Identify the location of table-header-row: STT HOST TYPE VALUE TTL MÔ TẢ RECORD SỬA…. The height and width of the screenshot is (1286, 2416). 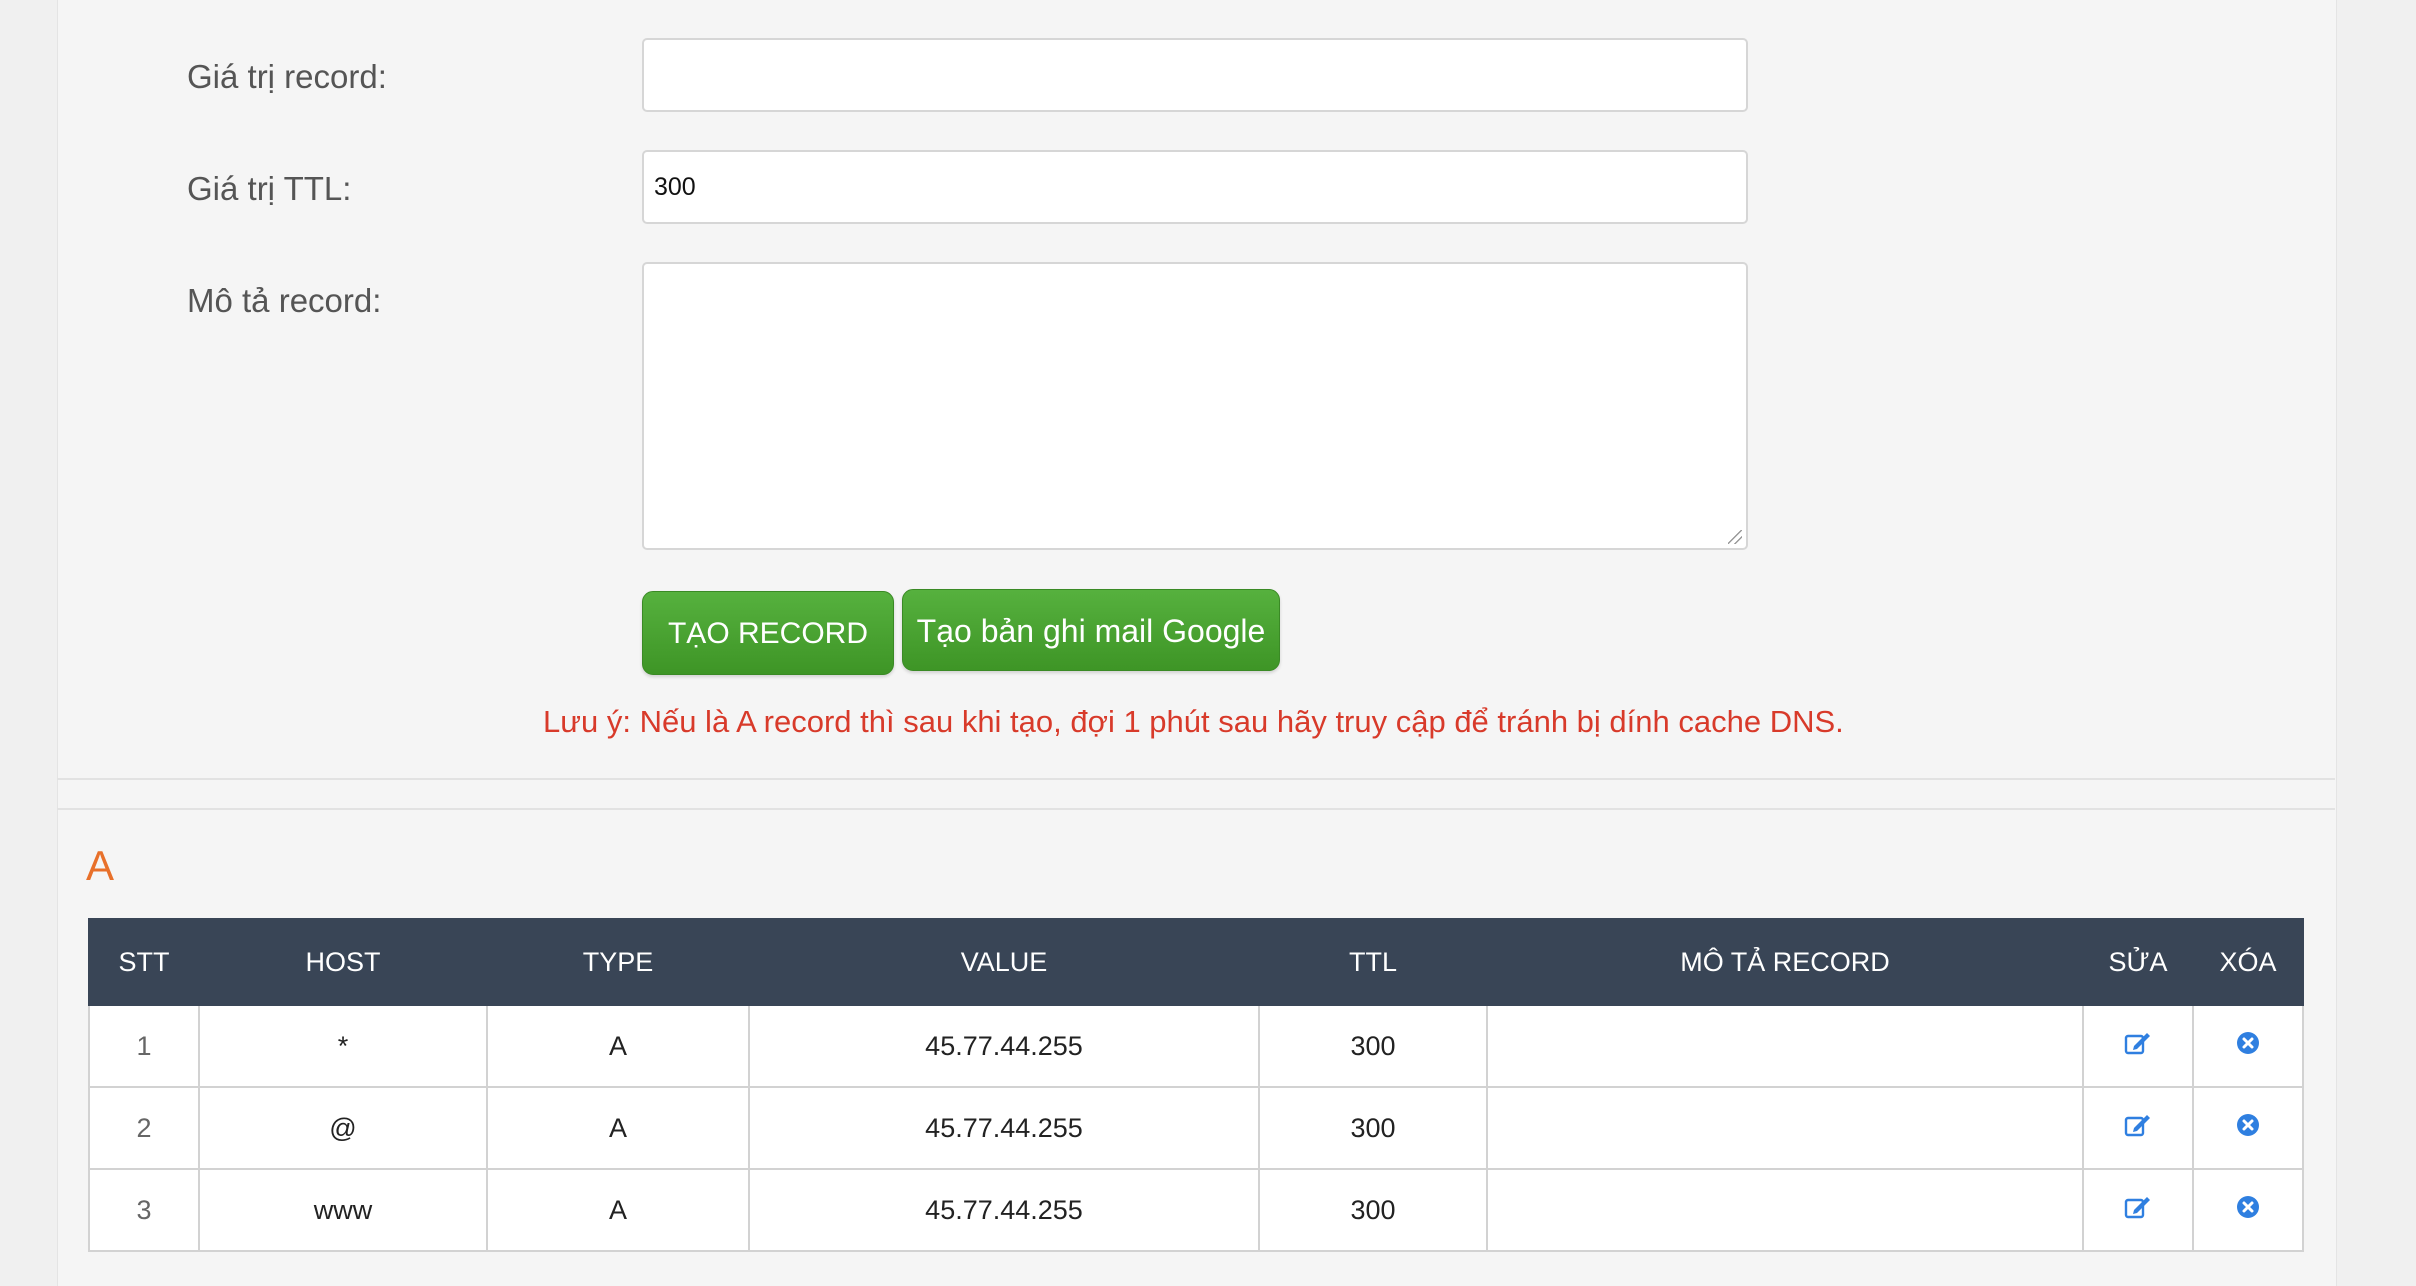
(1196, 962).